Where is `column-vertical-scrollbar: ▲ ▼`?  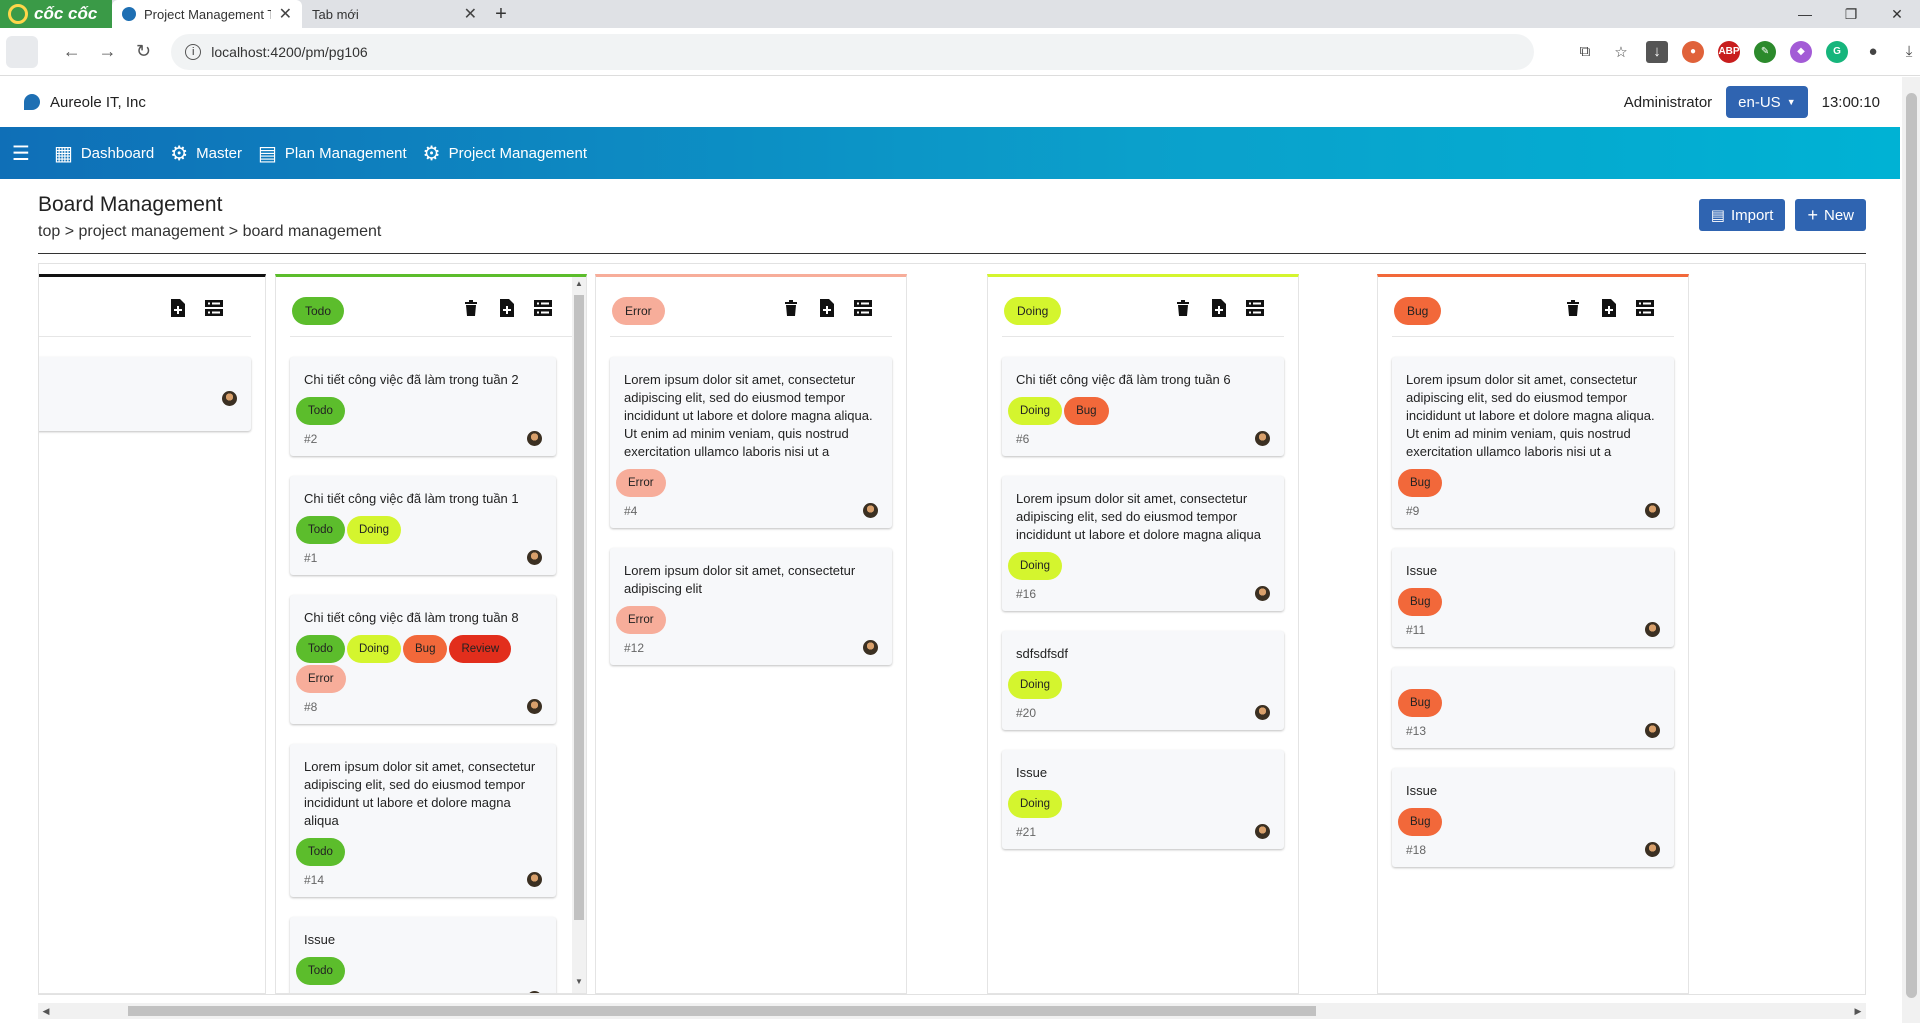 column-vertical-scrollbar: ▲ ▼ is located at coordinates (579, 635).